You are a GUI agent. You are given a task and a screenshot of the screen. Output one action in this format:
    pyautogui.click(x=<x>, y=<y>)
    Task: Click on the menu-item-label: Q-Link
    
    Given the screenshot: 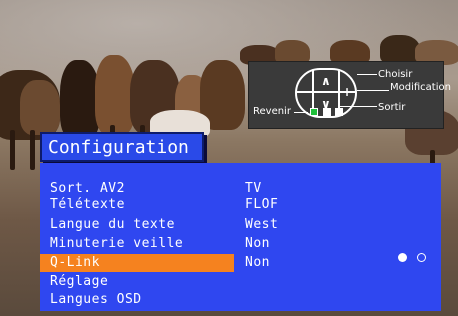 What is the action you would take?
    pyautogui.click(x=75, y=262)
    